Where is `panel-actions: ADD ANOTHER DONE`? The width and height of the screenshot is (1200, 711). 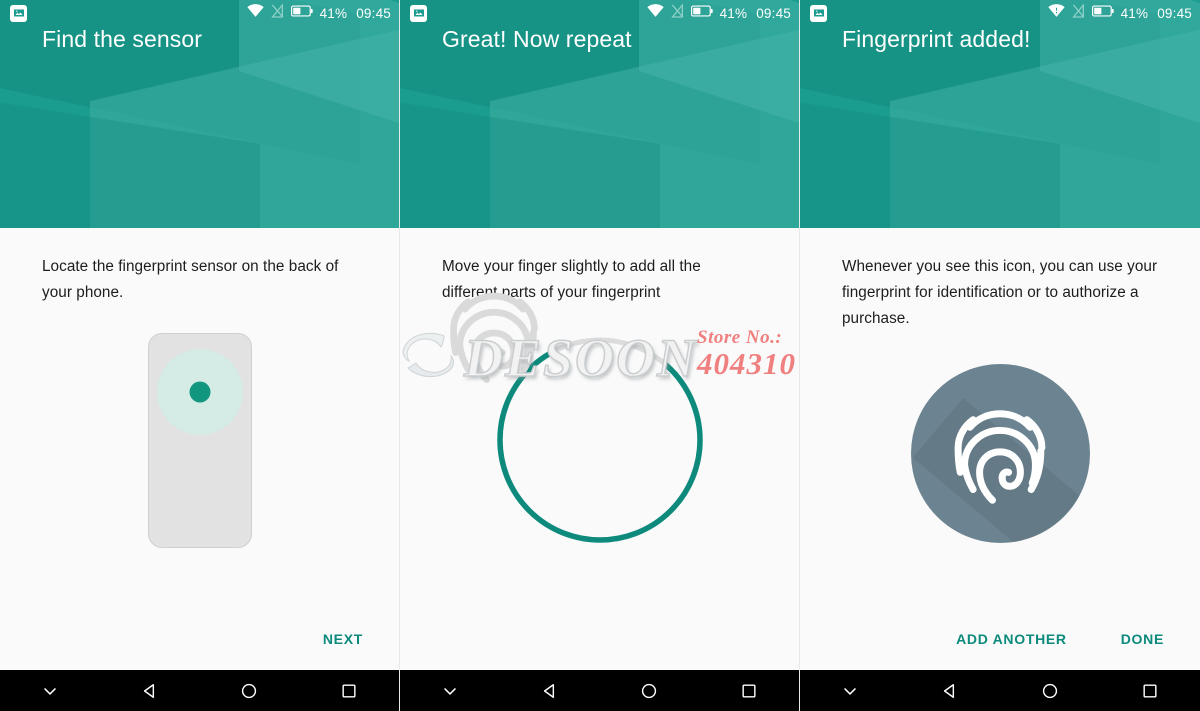 panel-actions: ADD ANOTHER DONE is located at coordinates (1000, 642).